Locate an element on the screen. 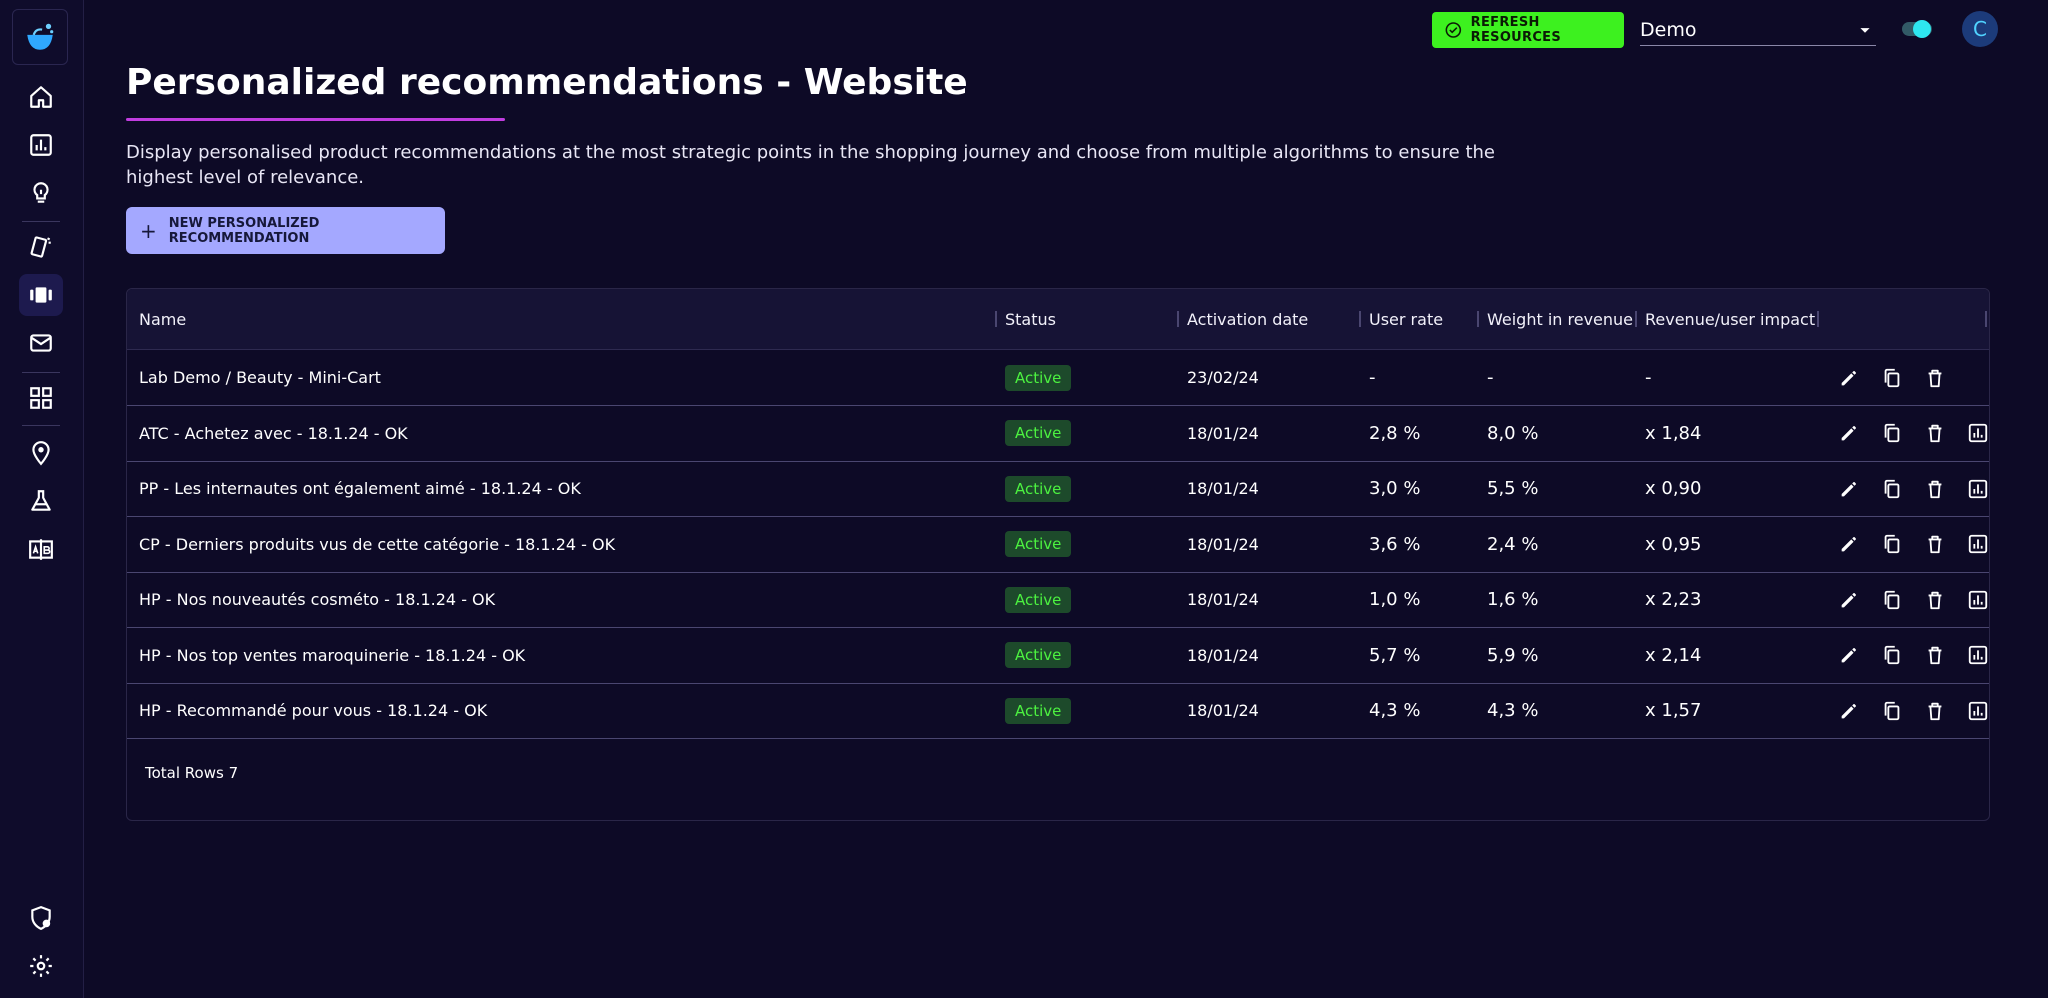  lightbulb-icon is located at coordinates (41, 192).